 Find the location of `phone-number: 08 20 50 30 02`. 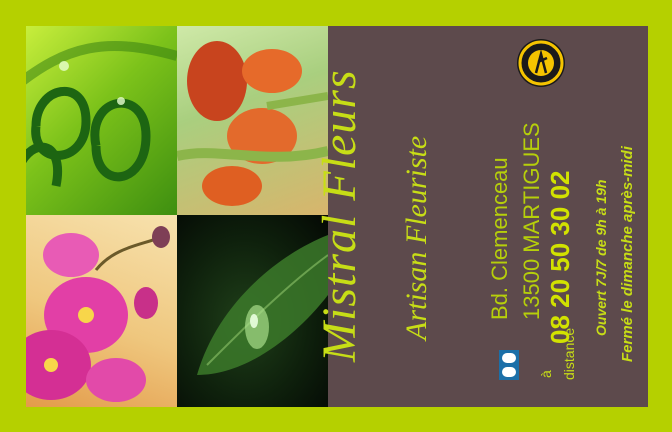

phone-number: 08 20 50 30 02 is located at coordinates (560, 257).